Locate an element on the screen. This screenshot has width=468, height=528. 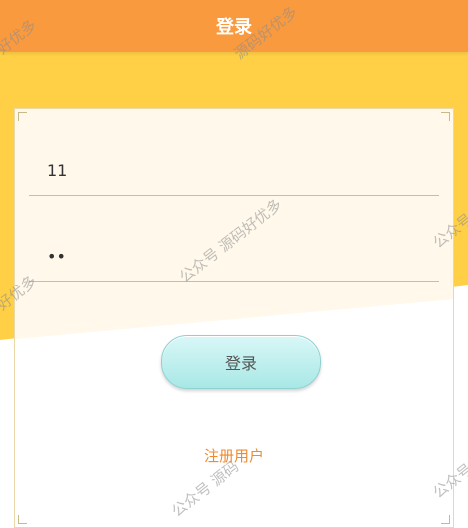
password-input is located at coordinates (237, 256).